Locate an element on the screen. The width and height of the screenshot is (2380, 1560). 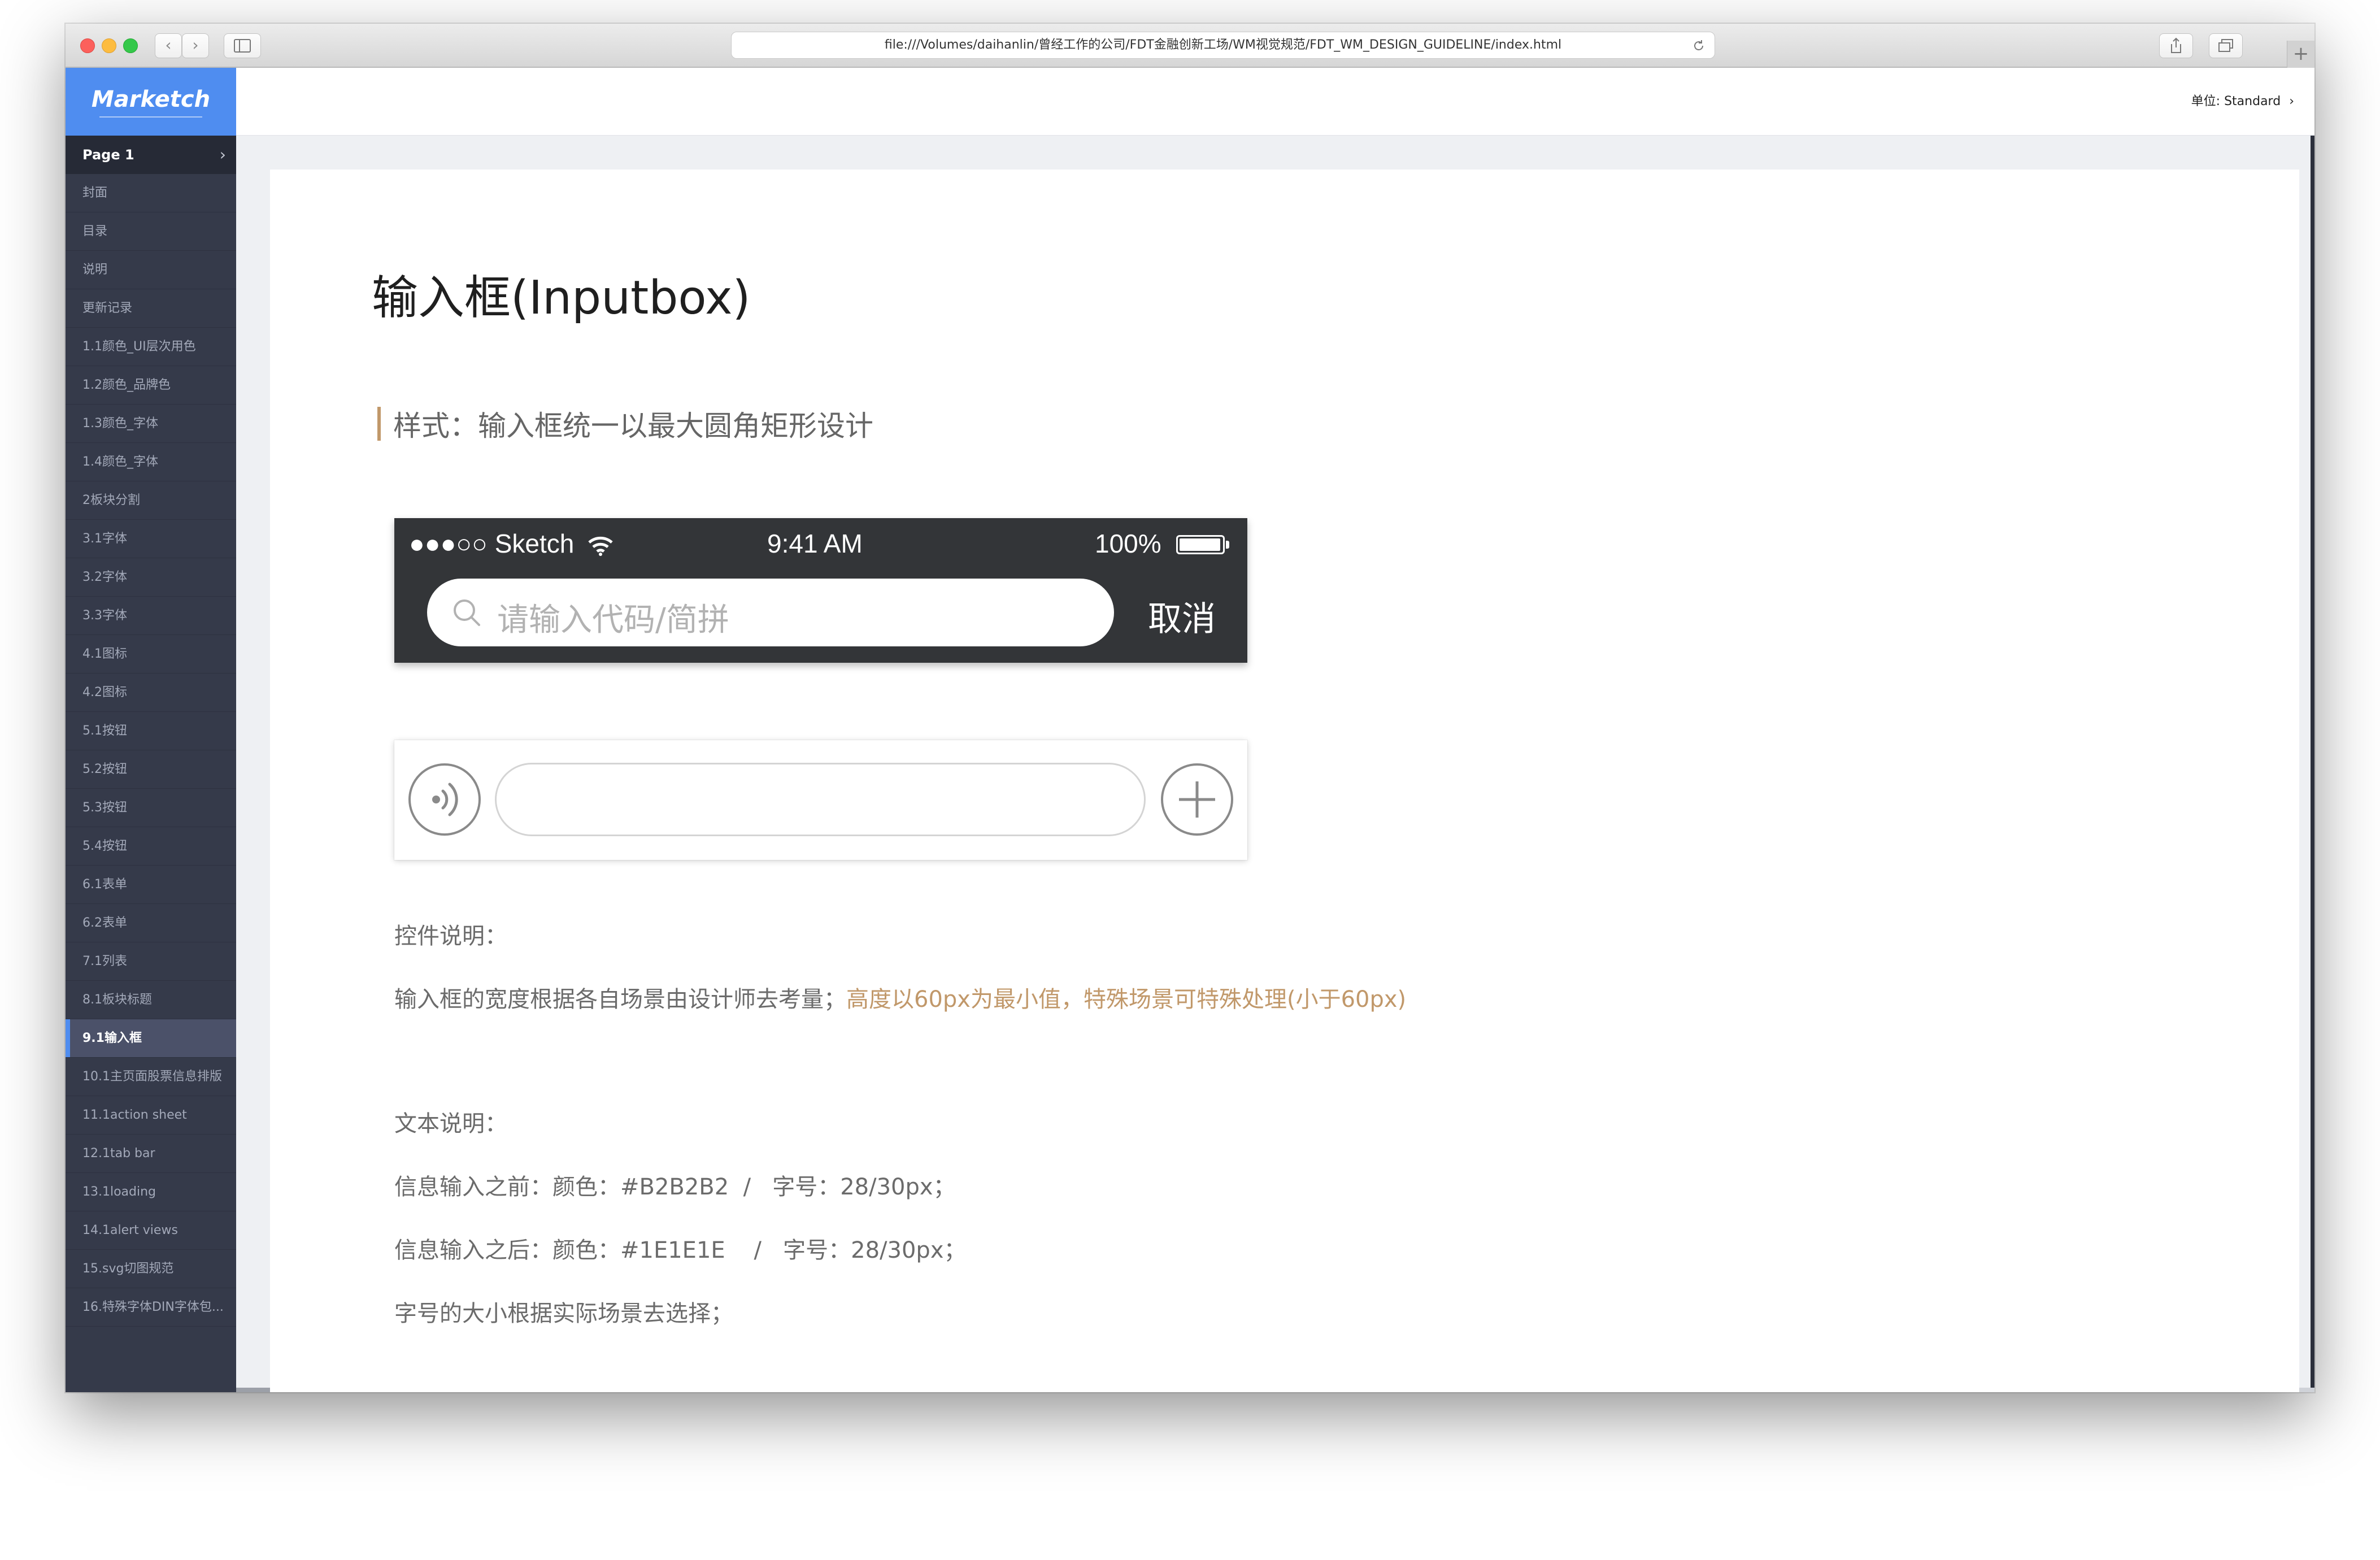
sidebar-item-label: 1.4颜色_字体 is located at coordinates (120, 462).